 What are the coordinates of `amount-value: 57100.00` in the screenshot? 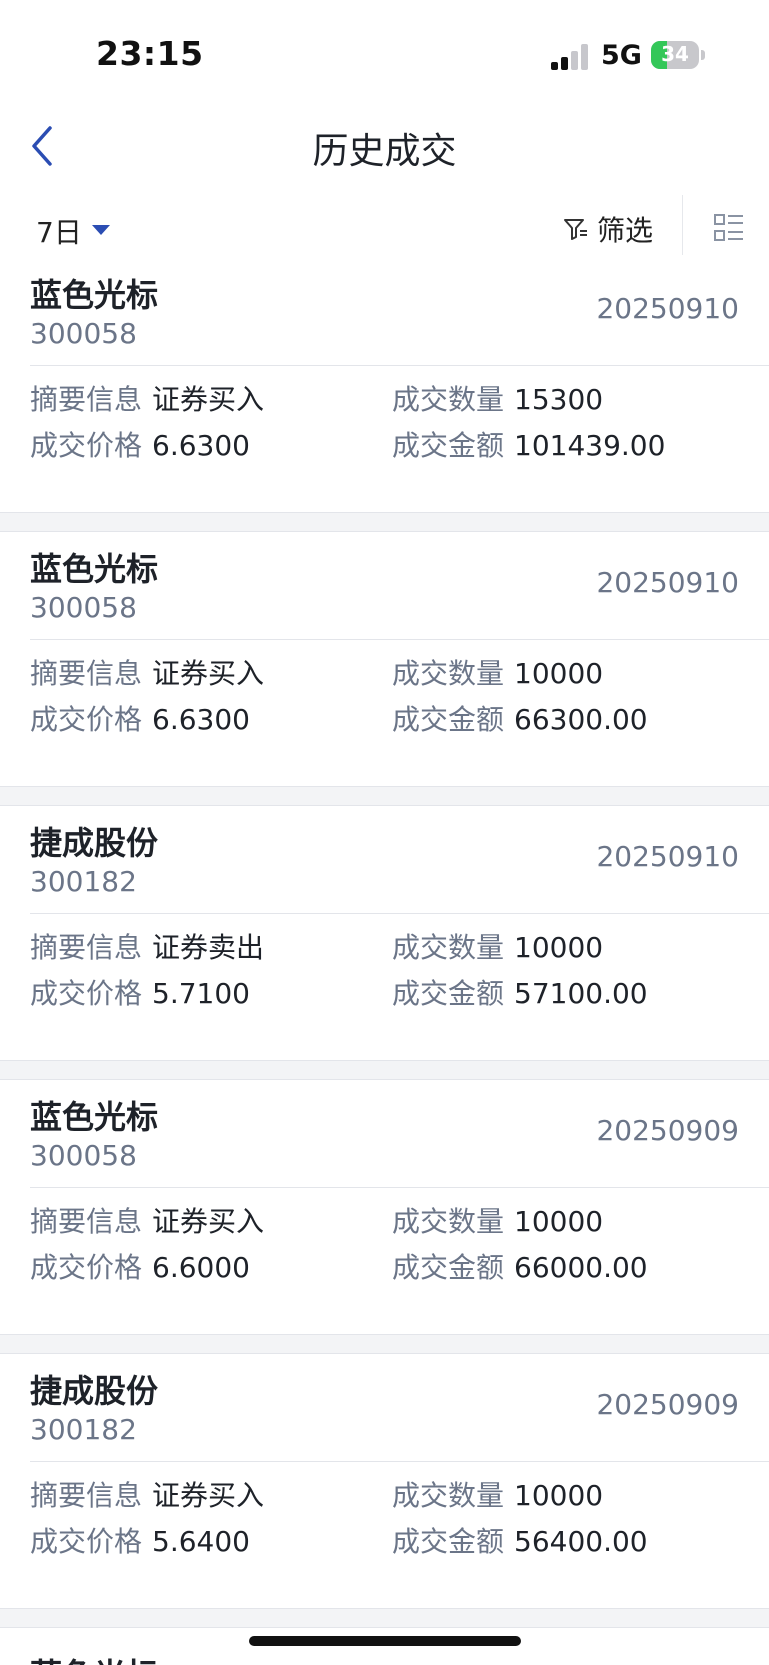 It's located at (581, 993).